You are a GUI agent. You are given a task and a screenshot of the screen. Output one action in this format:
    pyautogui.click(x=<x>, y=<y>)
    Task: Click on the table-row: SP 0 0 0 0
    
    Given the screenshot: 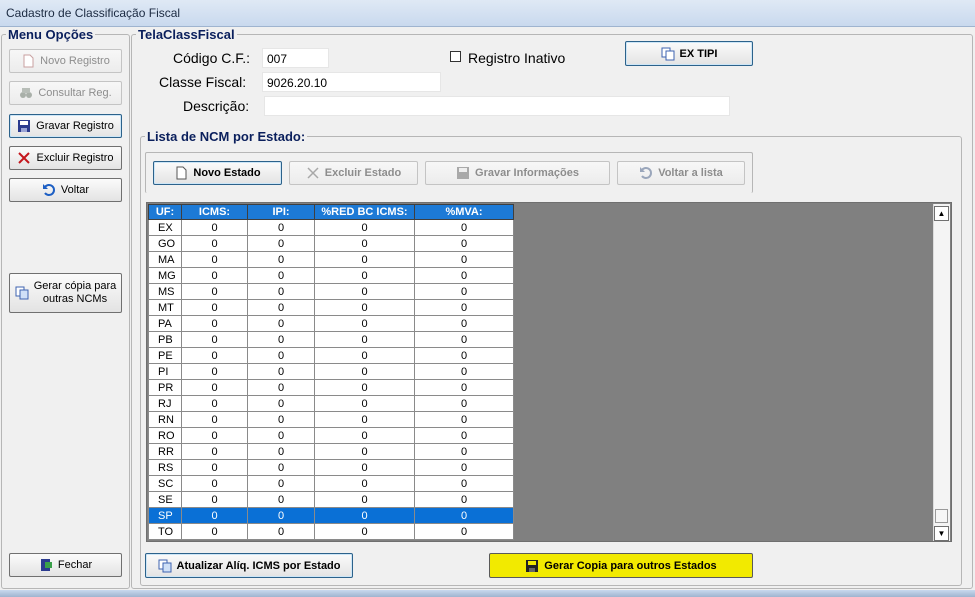 What is the action you would take?
    pyautogui.click(x=331, y=515)
    